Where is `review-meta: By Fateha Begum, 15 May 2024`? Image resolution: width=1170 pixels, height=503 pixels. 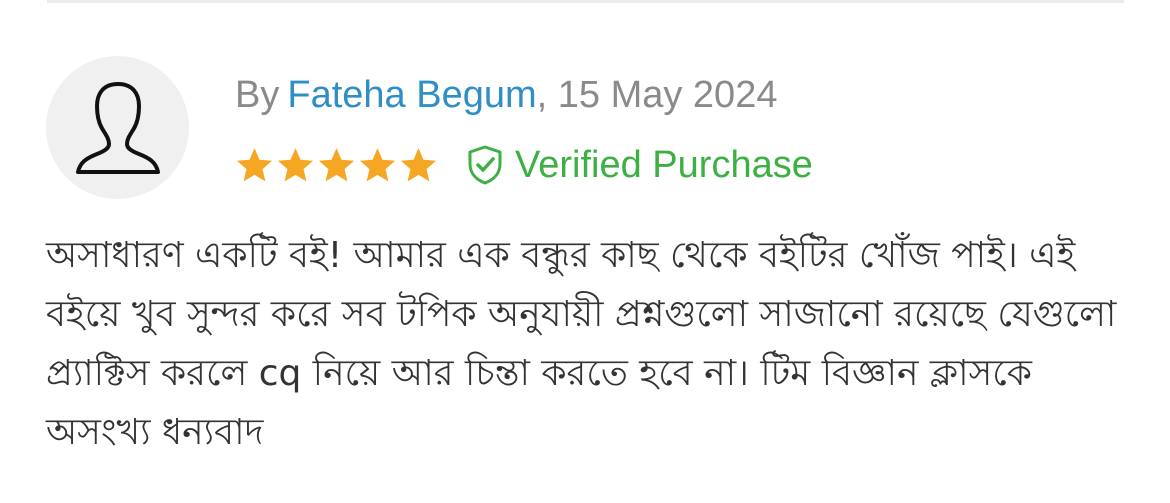
review-meta: By Fateha Begum, 15 May 2024 is located at coordinates (506, 95).